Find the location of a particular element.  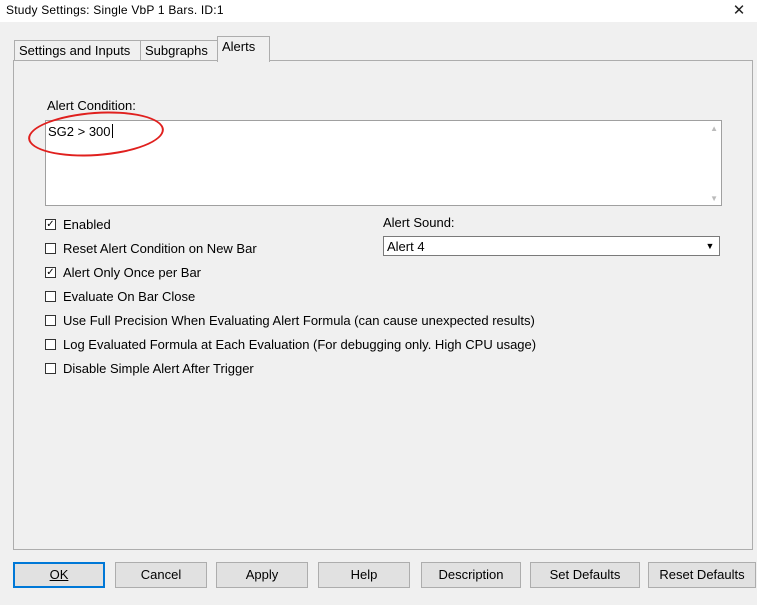

alert-sound-label: Alert Sound: is located at coordinates (419, 222).